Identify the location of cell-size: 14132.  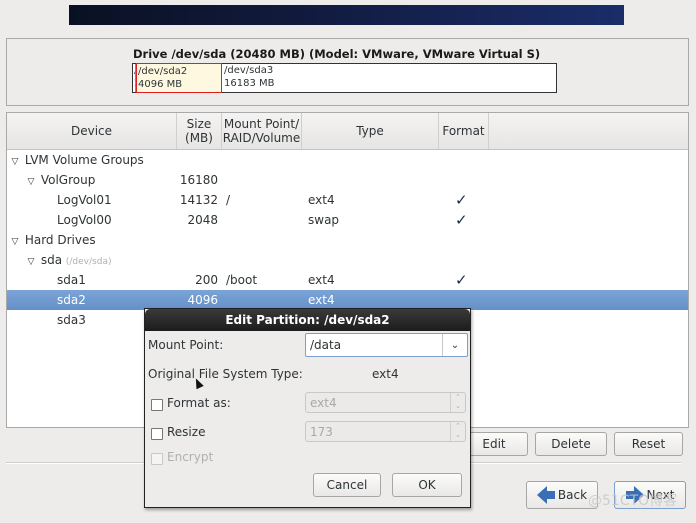
(198, 200).